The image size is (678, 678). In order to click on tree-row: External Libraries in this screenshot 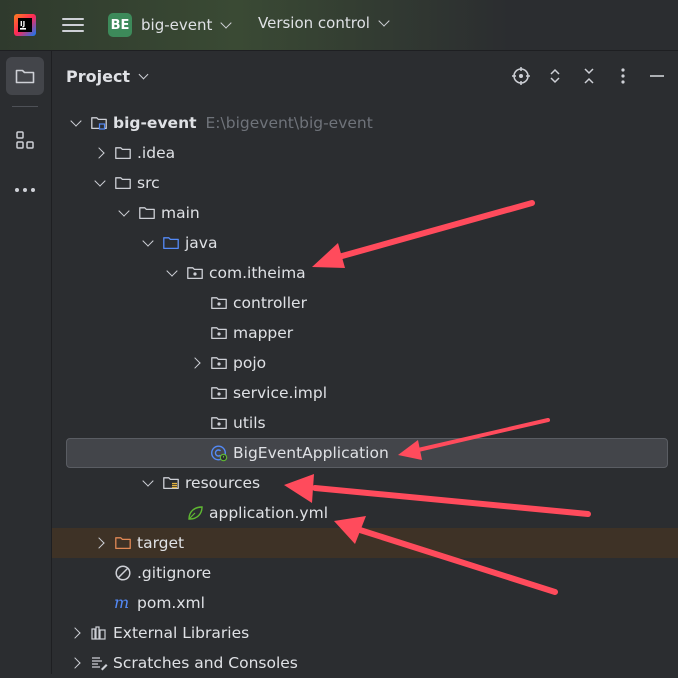, I will do `click(365, 633)`.